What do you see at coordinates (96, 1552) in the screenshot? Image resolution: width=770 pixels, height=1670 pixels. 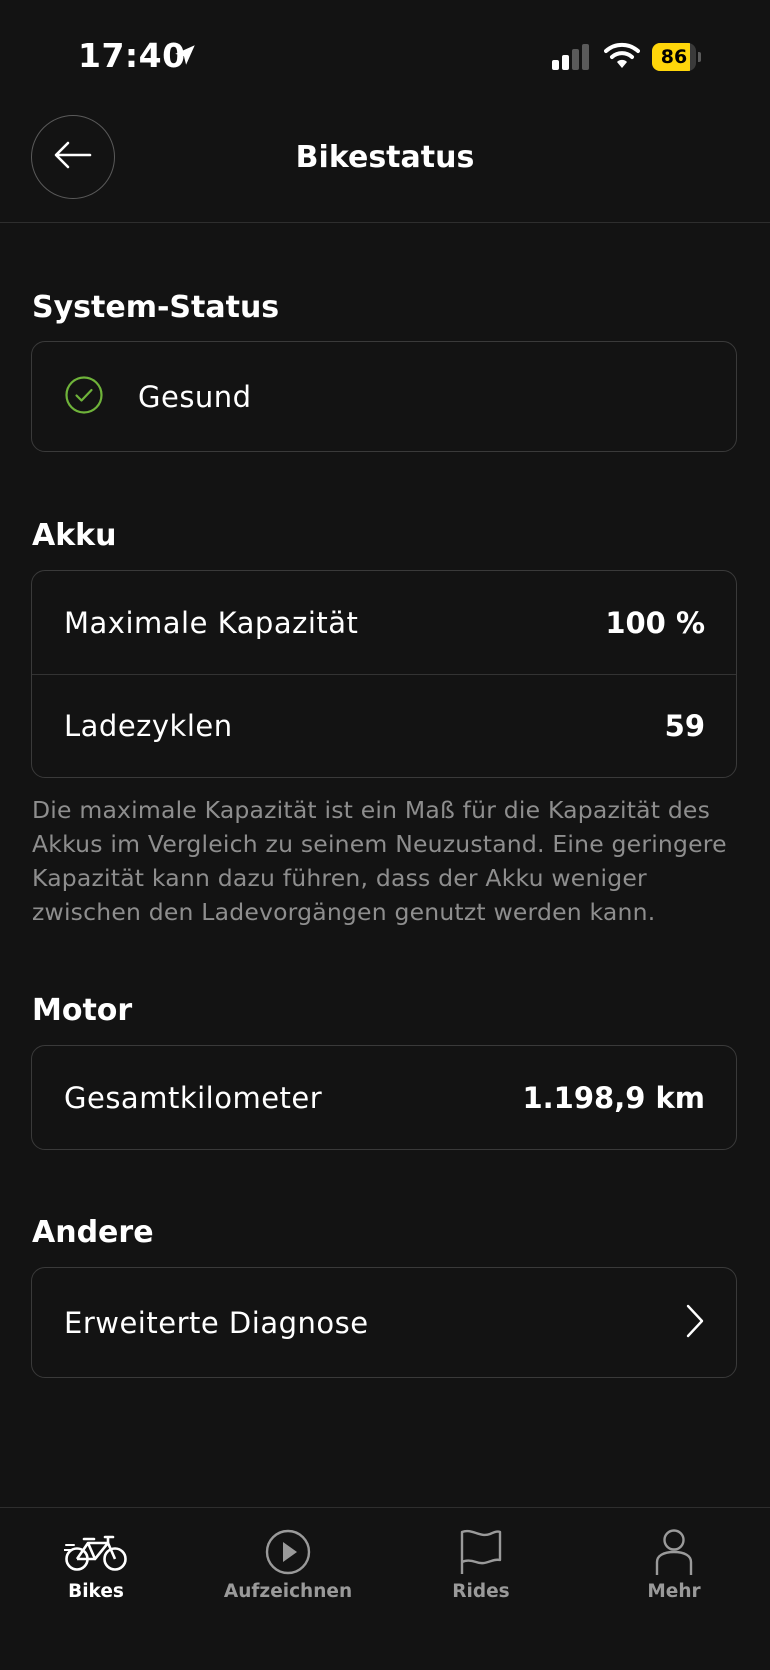 I see `bike-icon` at bounding box center [96, 1552].